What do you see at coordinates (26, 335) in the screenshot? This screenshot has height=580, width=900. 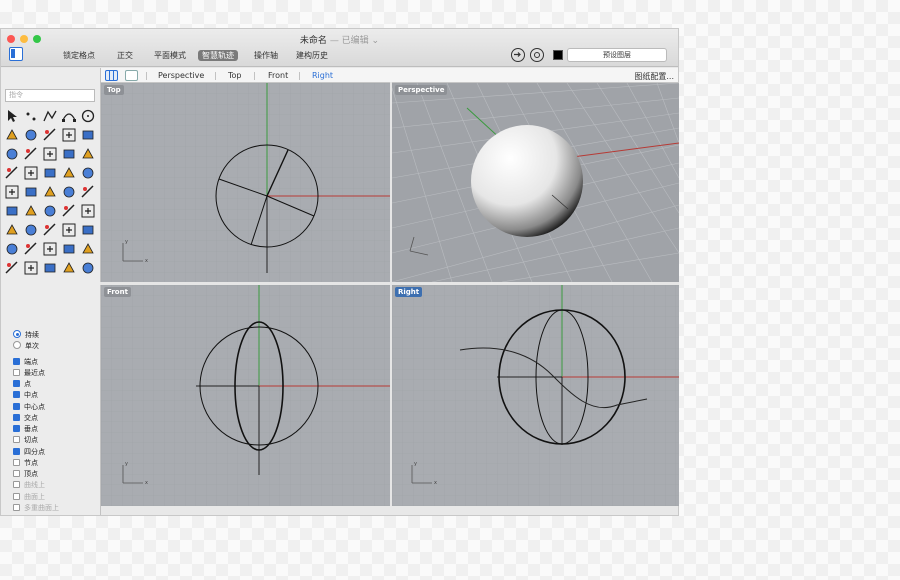 I see `osnap-mode-option: 持续` at bounding box center [26, 335].